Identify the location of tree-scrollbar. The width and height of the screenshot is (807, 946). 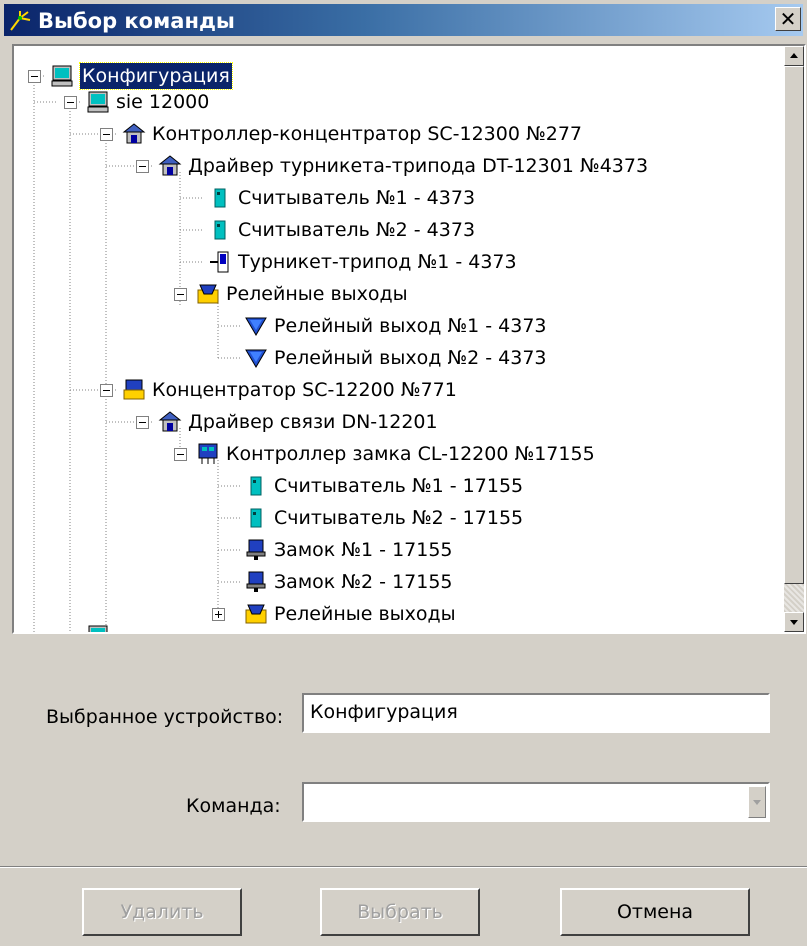
(794, 339).